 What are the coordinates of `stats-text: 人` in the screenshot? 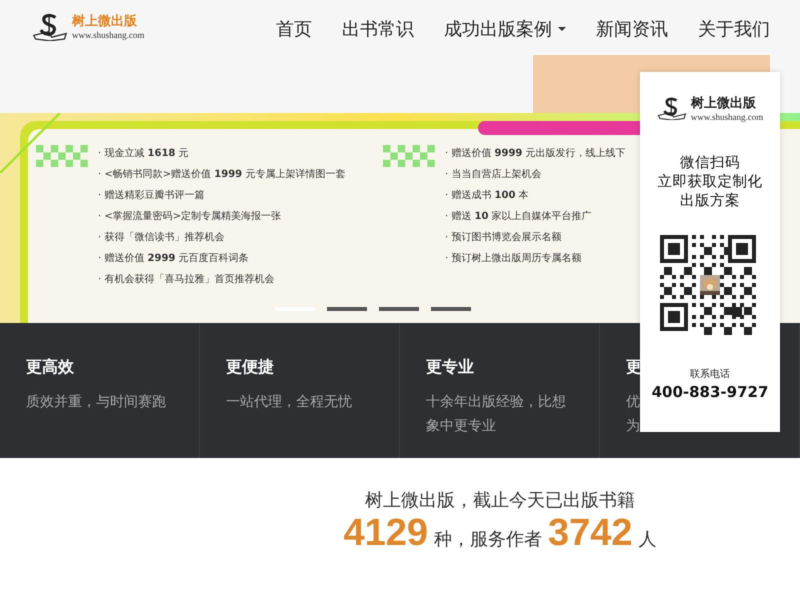 It's located at (647, 539).